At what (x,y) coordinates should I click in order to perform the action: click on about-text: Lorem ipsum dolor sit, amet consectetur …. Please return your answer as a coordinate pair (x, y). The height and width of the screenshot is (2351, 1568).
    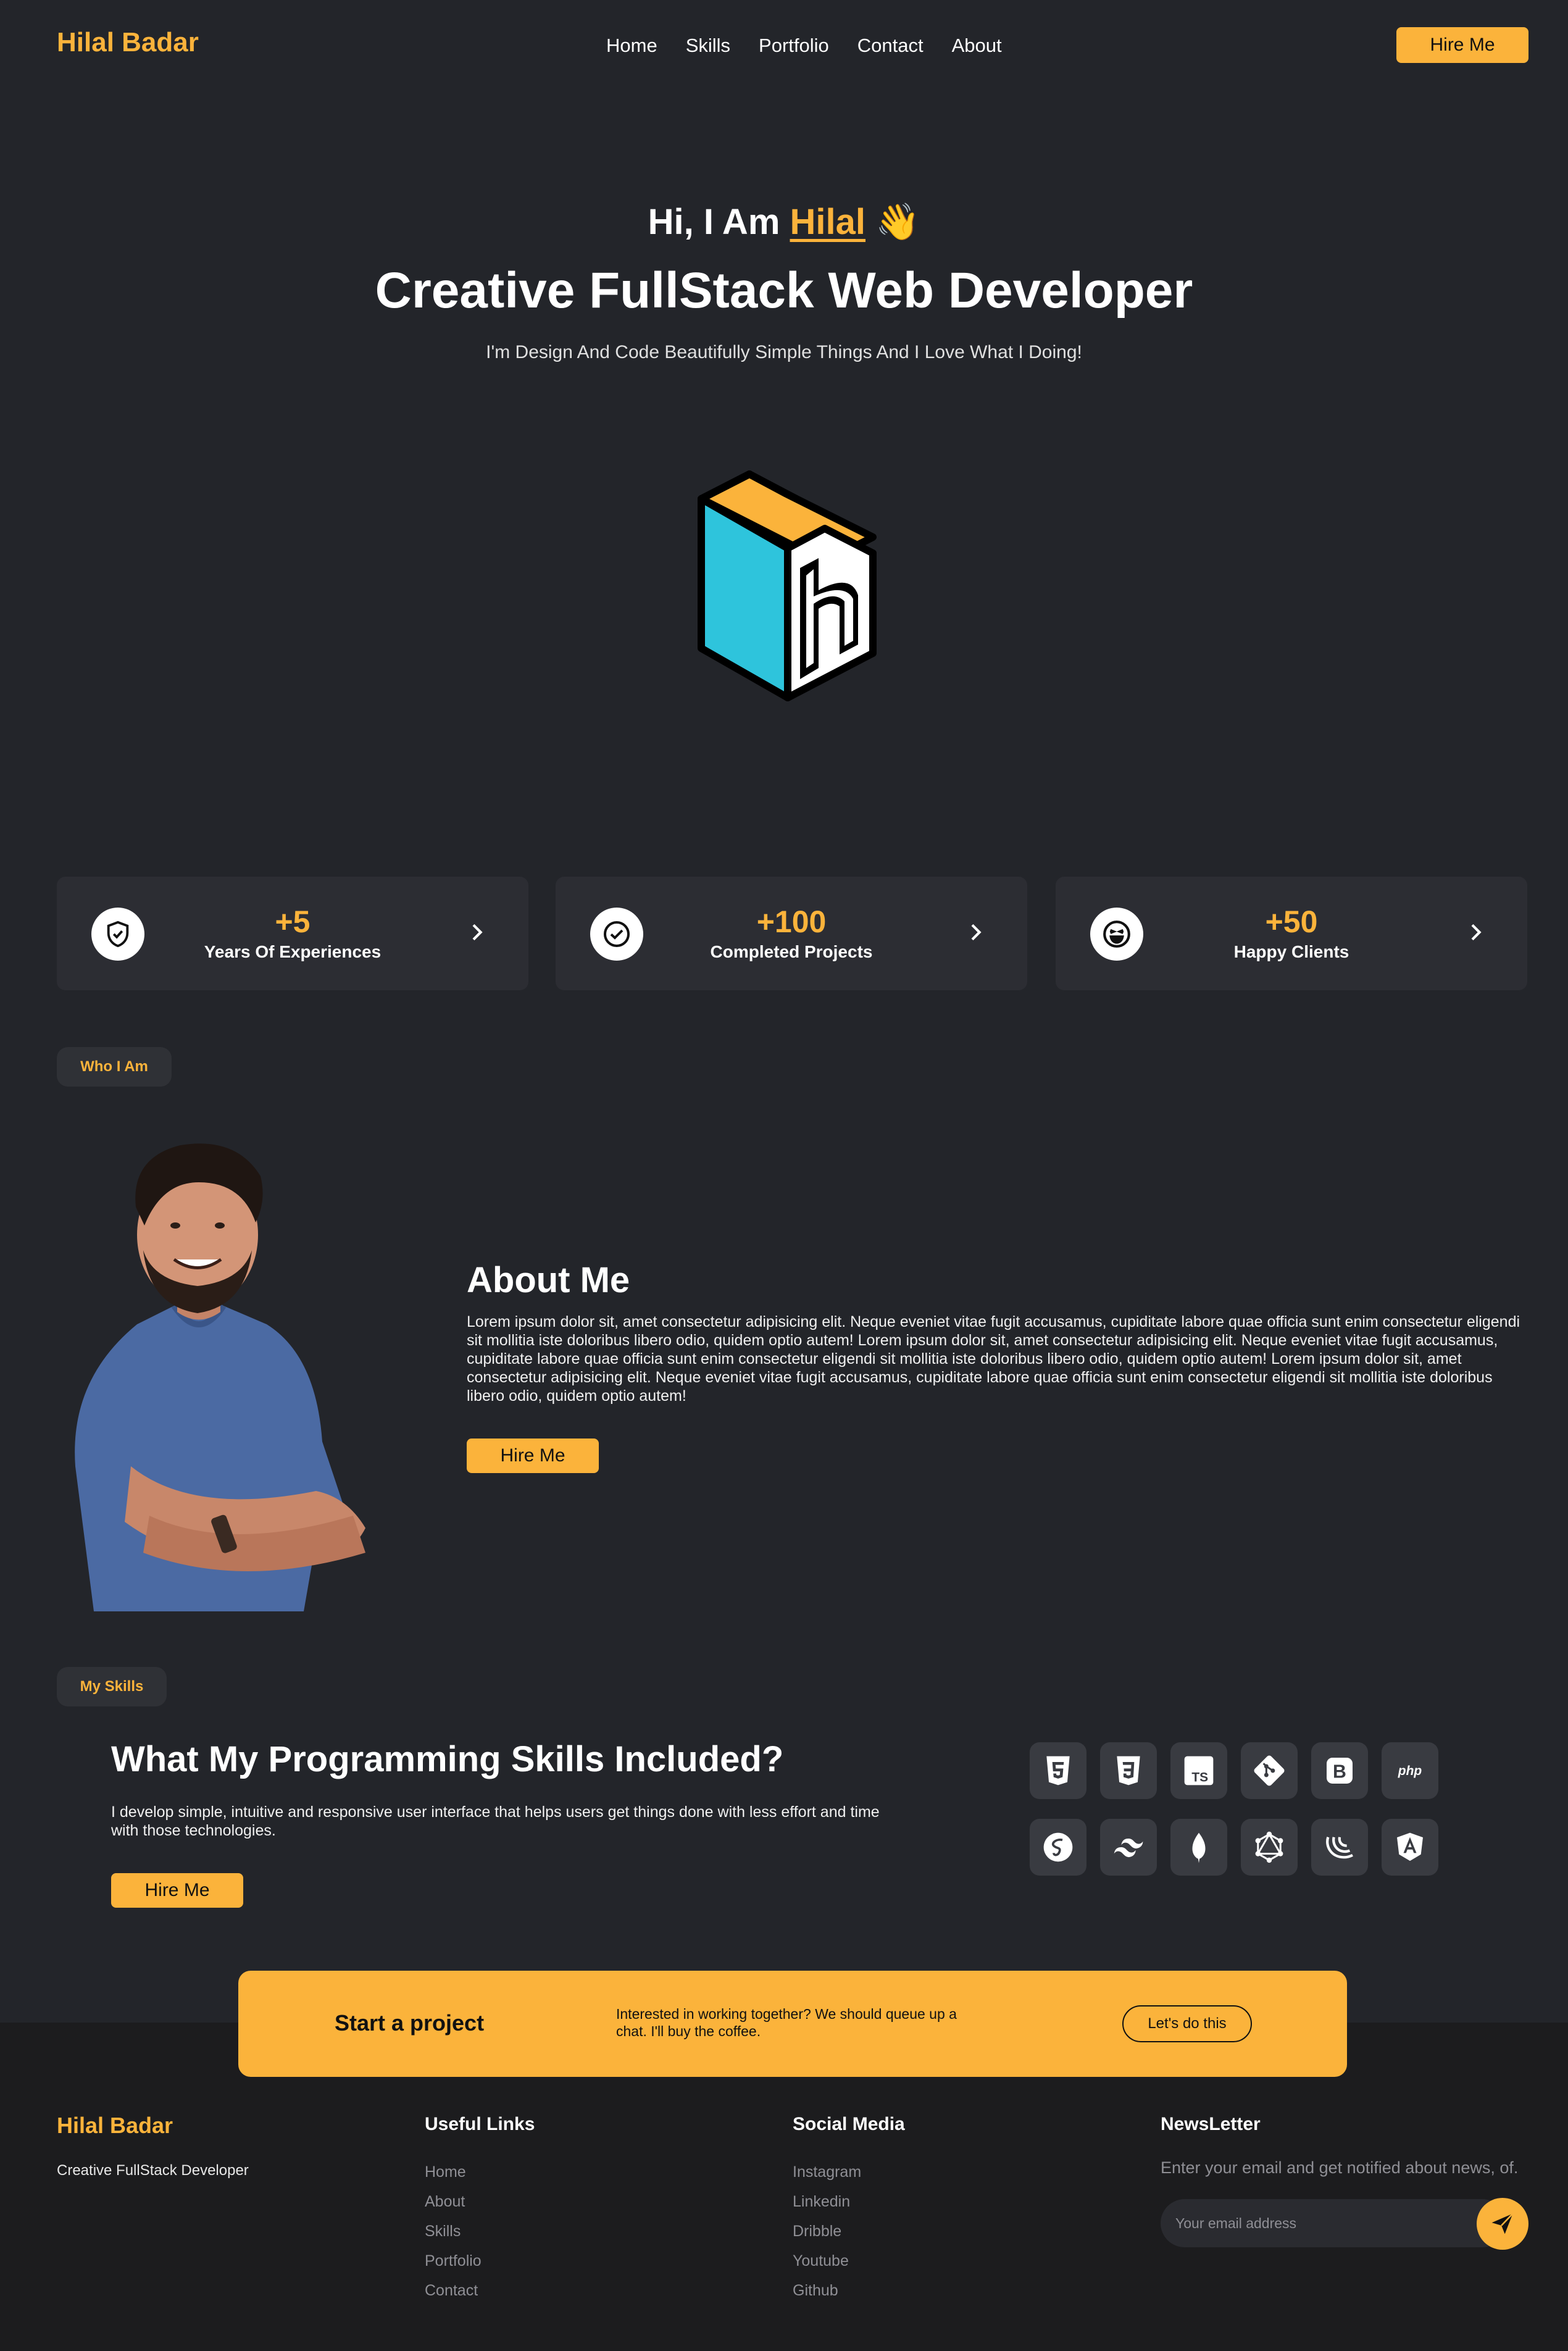
    Looking at the image, I should click on (994, 1359).